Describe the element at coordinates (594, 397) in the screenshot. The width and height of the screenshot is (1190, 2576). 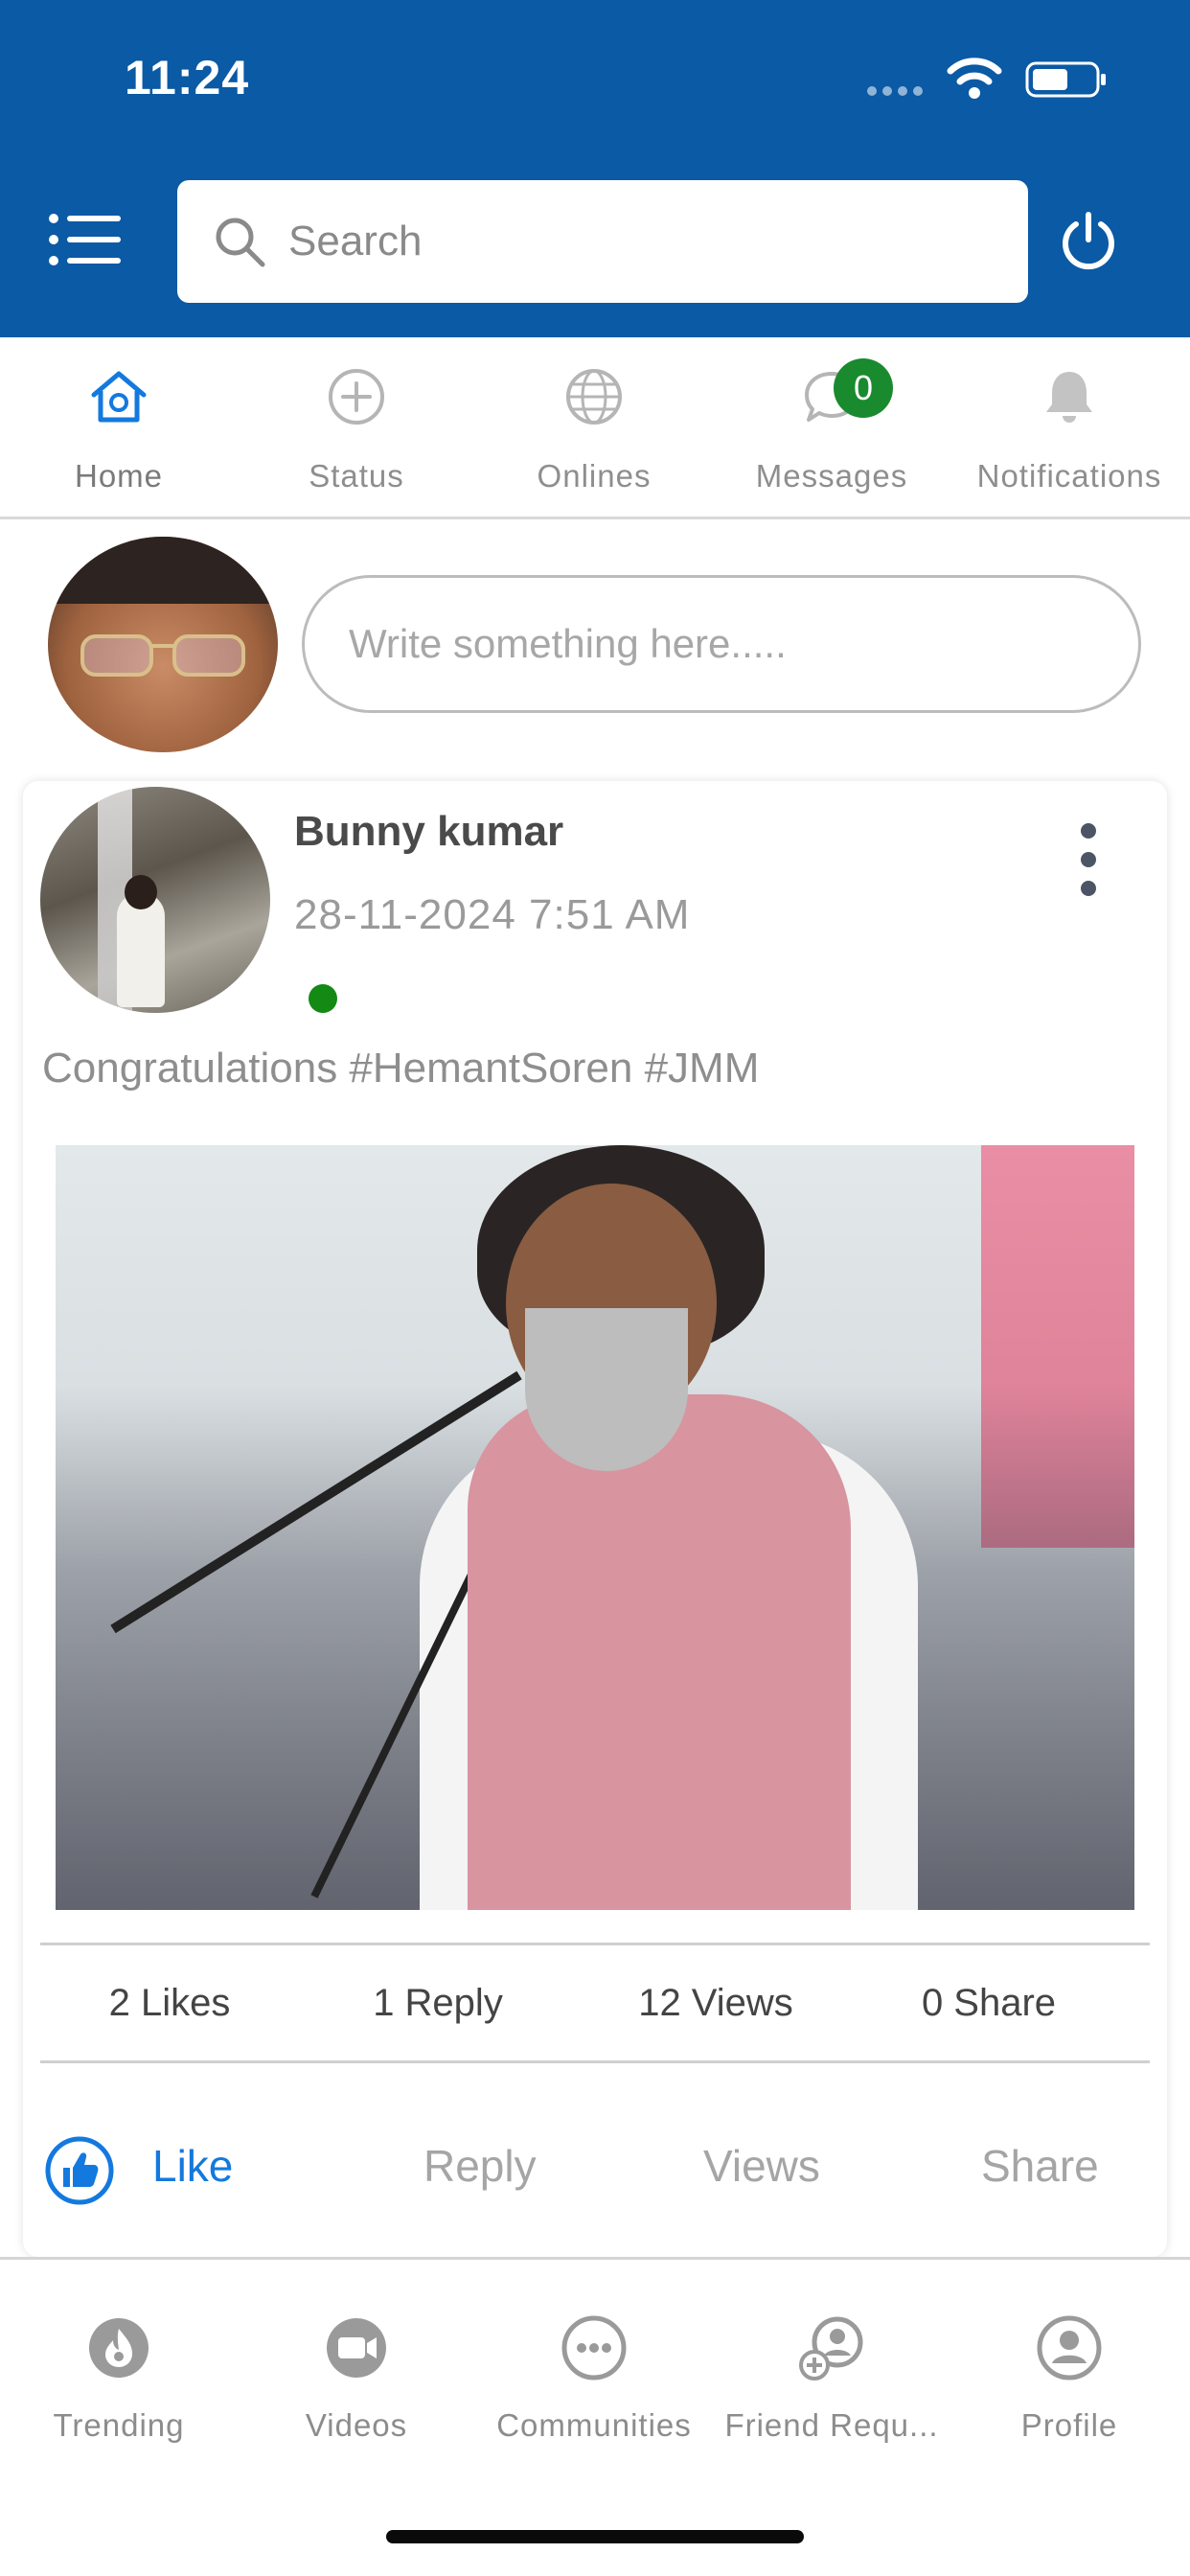
I see `globe-icon` at that location.